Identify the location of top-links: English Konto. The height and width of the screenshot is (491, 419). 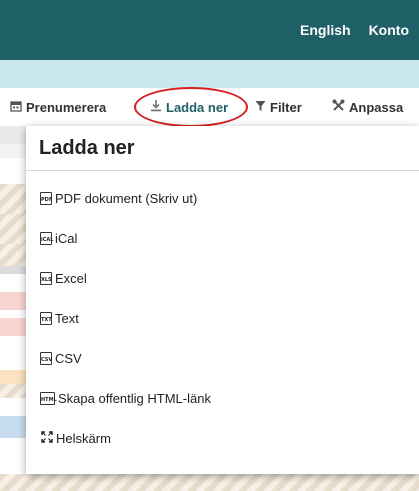
(359, 30).